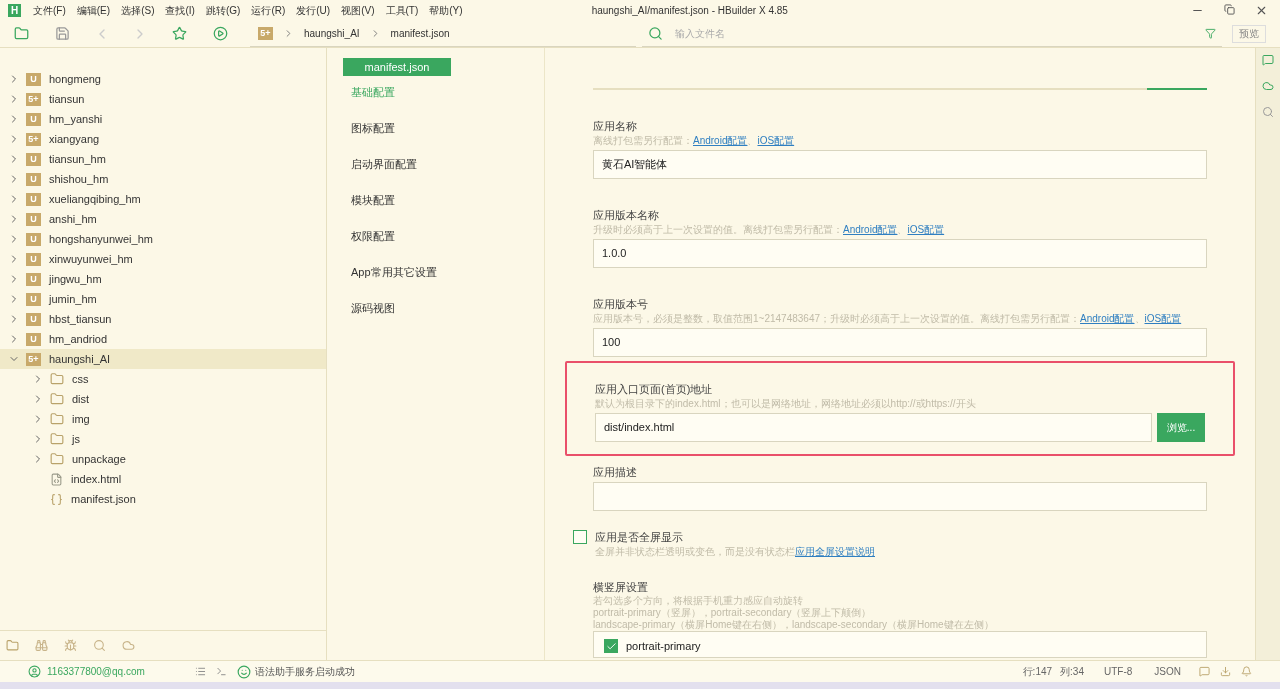 The image size is (1280, 689). What do you see at coordinates (163, 219) in the screenshot?
I see `tree-item: U anshi_hm` at bounding box center [163, 219].